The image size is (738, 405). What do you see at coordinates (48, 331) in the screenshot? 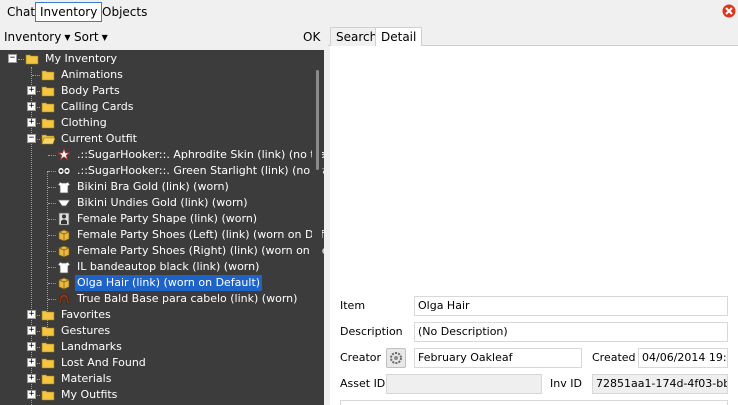
I see `gestures-folder-icon` at bounding box center [48, 331].